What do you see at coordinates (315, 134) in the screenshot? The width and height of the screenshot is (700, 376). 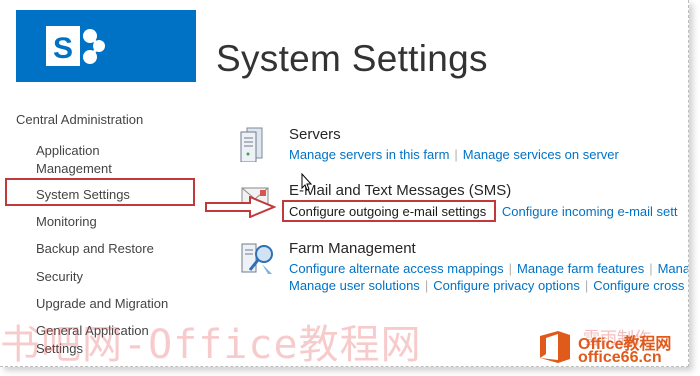 I see `section-title-servers: Servers` at bounding box center [315, 134].